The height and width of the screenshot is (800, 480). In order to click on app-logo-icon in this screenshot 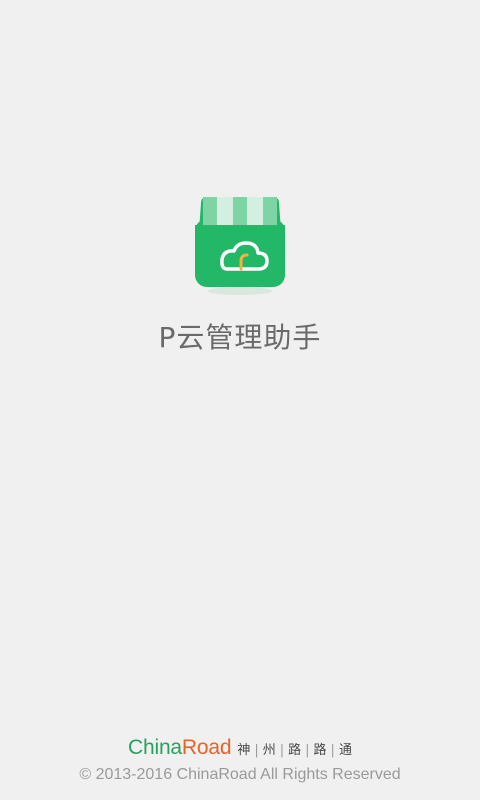, I will do `click(240, 247)`.